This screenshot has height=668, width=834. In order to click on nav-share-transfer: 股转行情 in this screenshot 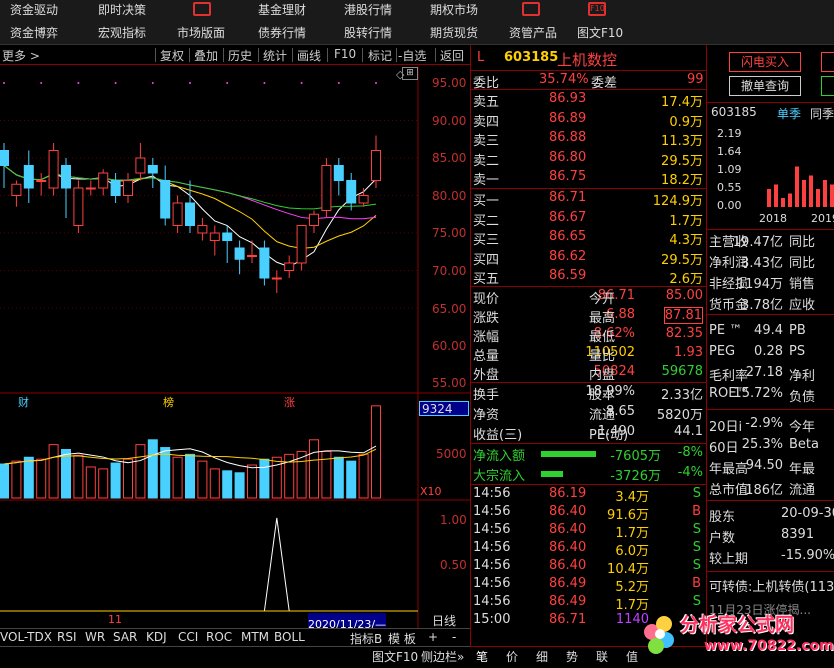, I will do `click(368, 32)`.